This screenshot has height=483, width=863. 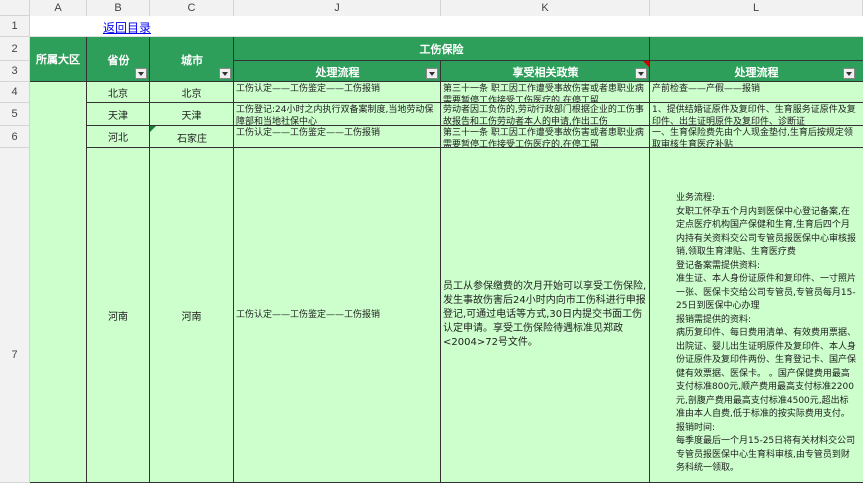 I want to click on row7-province-text: 河南, so click(x=118, y=317).